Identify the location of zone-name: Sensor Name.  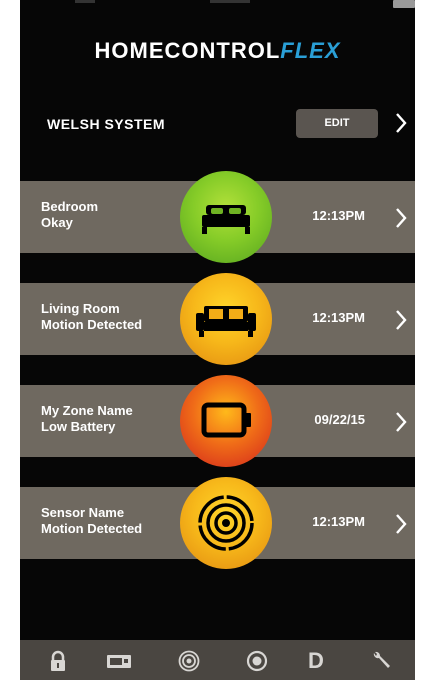
(83, 512).